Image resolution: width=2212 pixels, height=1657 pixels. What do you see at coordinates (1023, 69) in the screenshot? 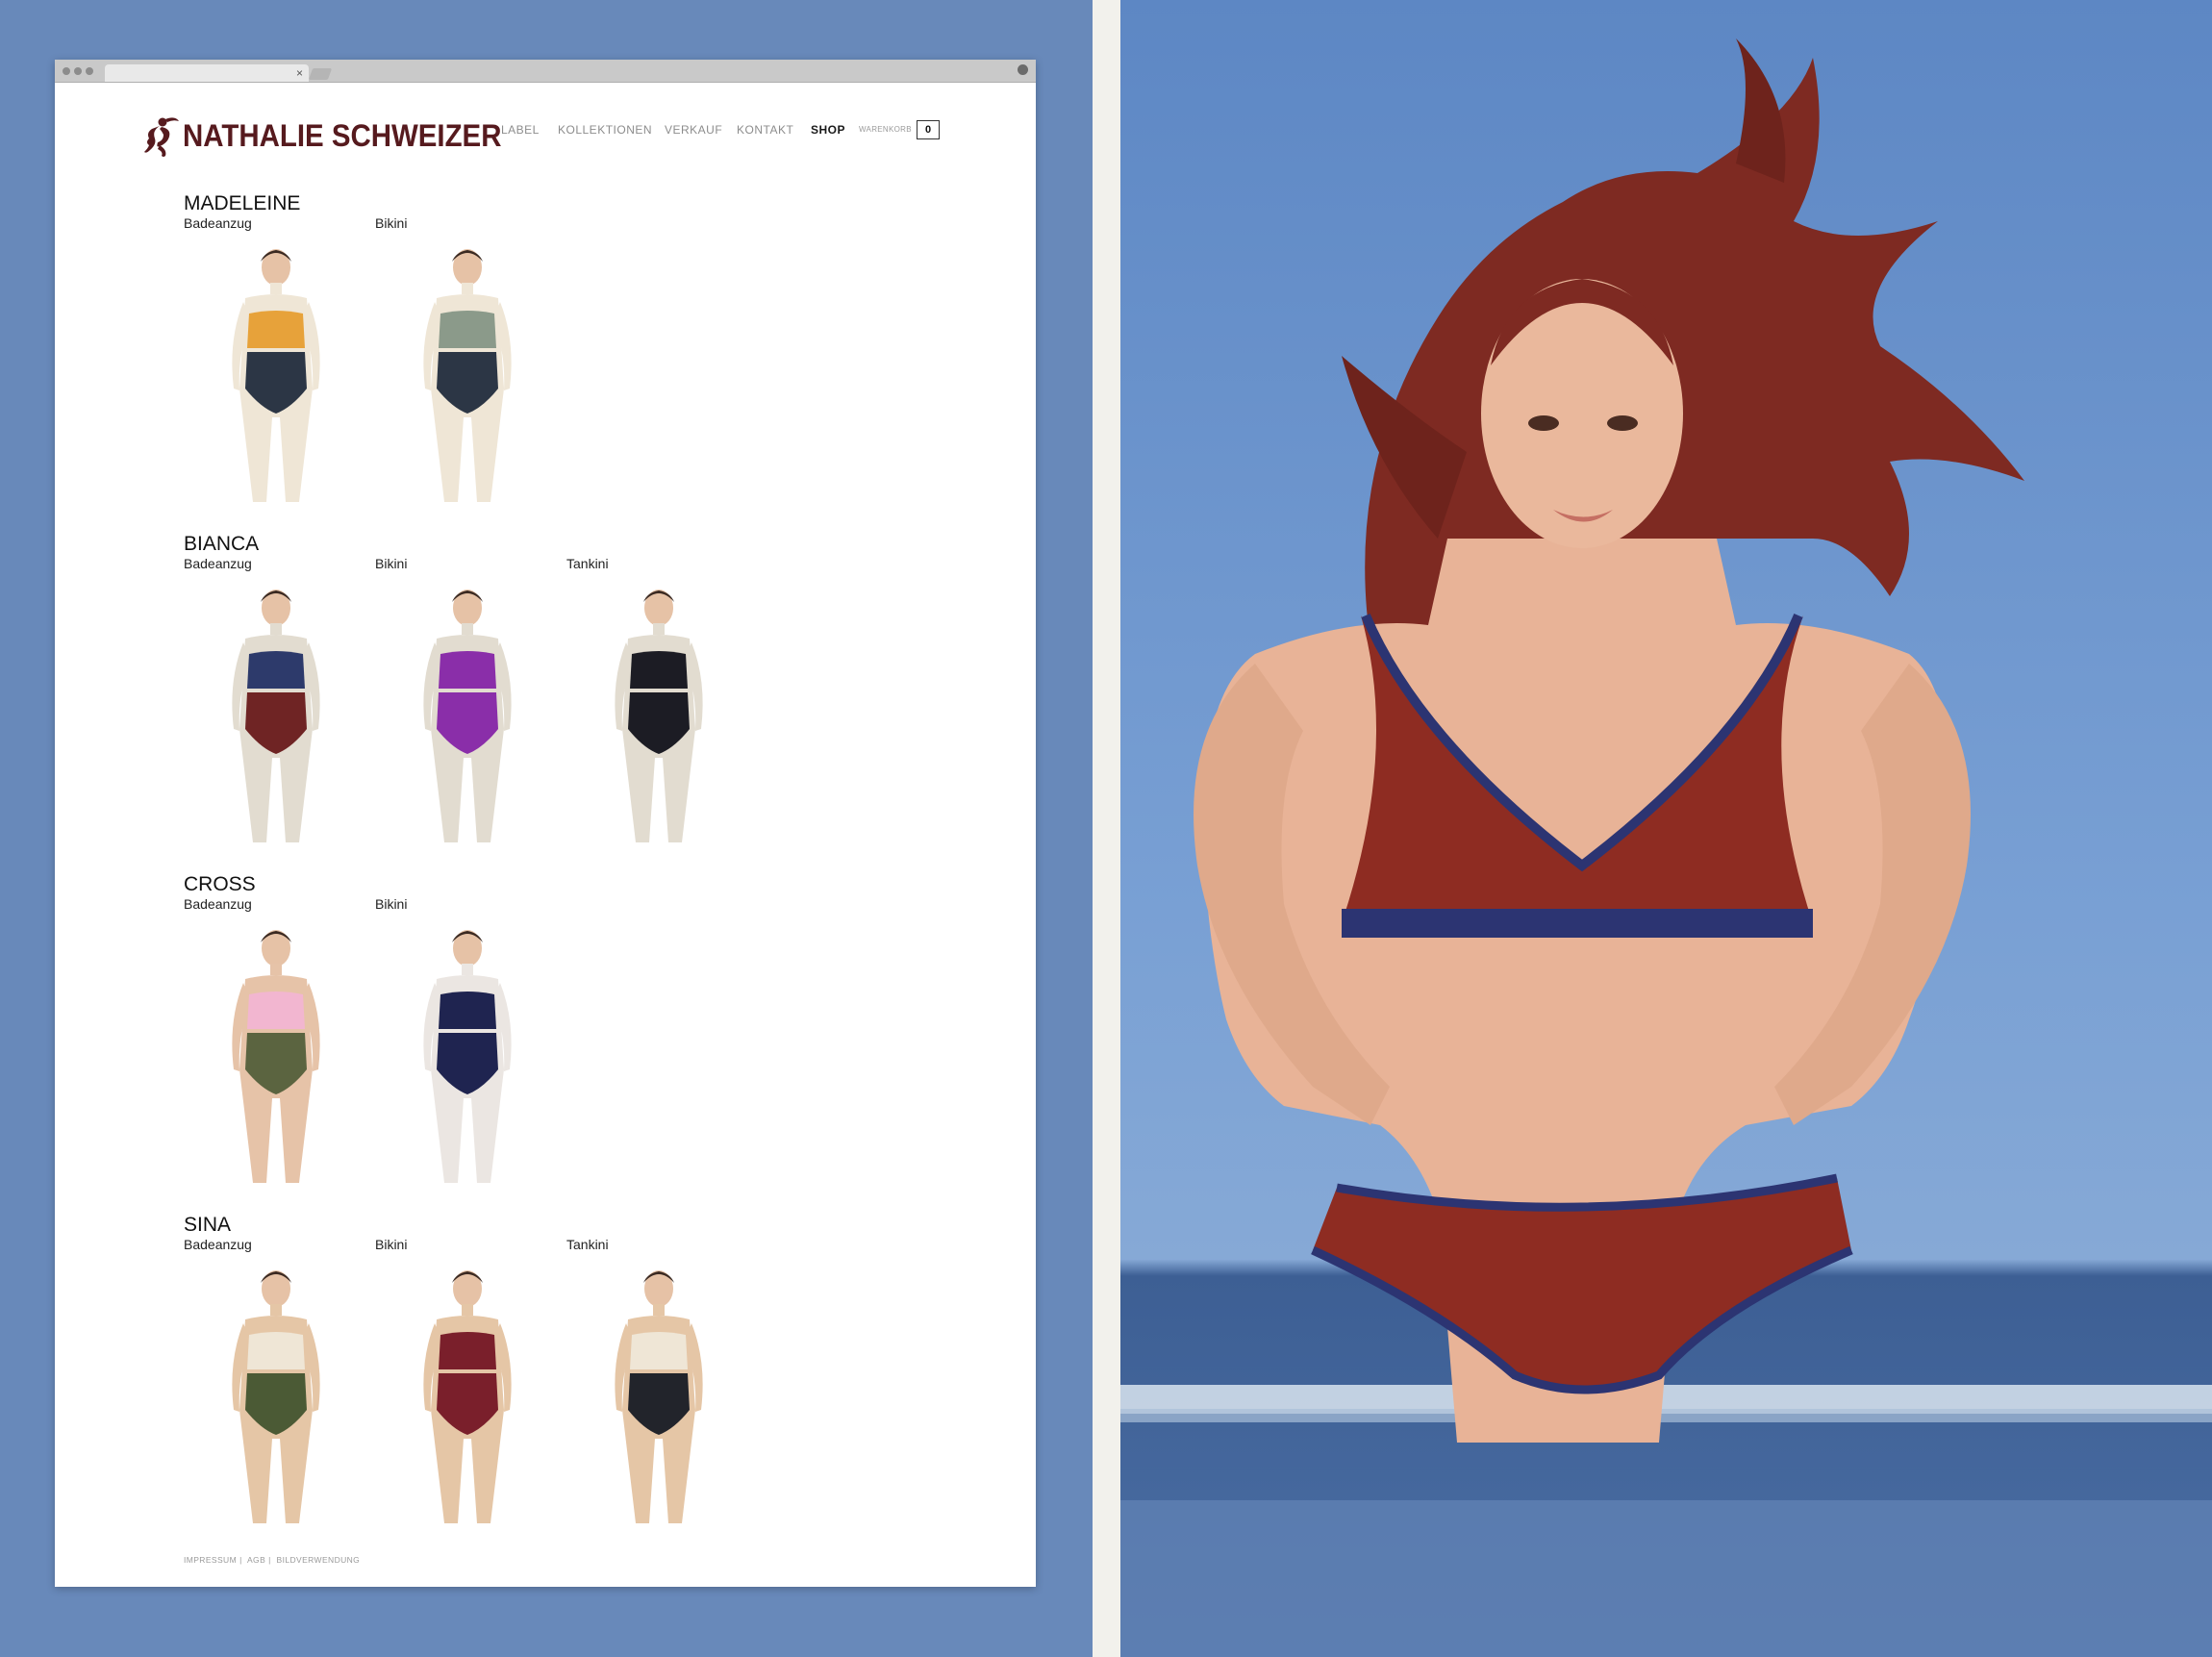
I see `account-icon` at bounding box center [1023, 69].